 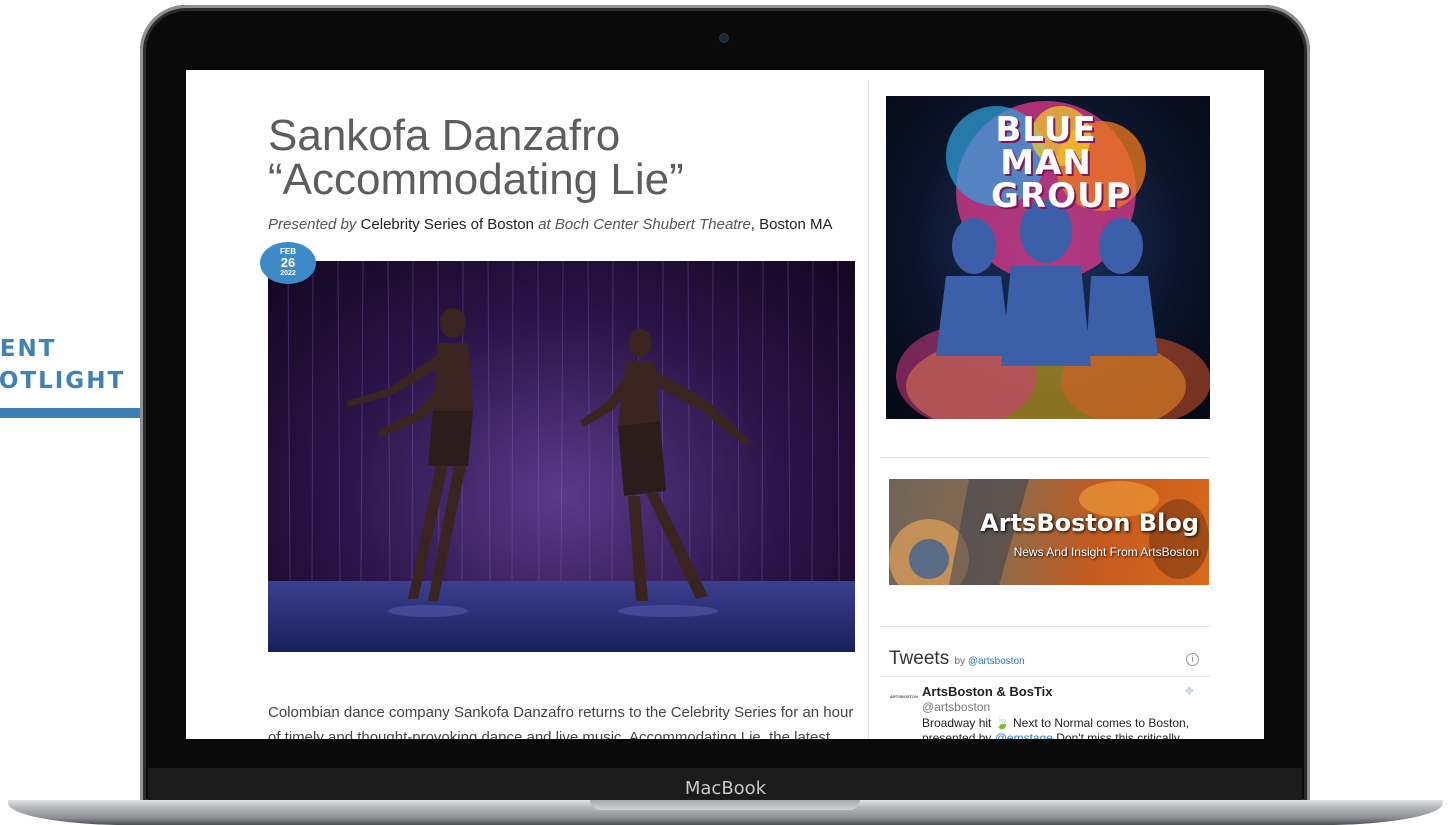 I want to click on presenter-link: Celebrity Series of Boston, so click(x=447, y=224).